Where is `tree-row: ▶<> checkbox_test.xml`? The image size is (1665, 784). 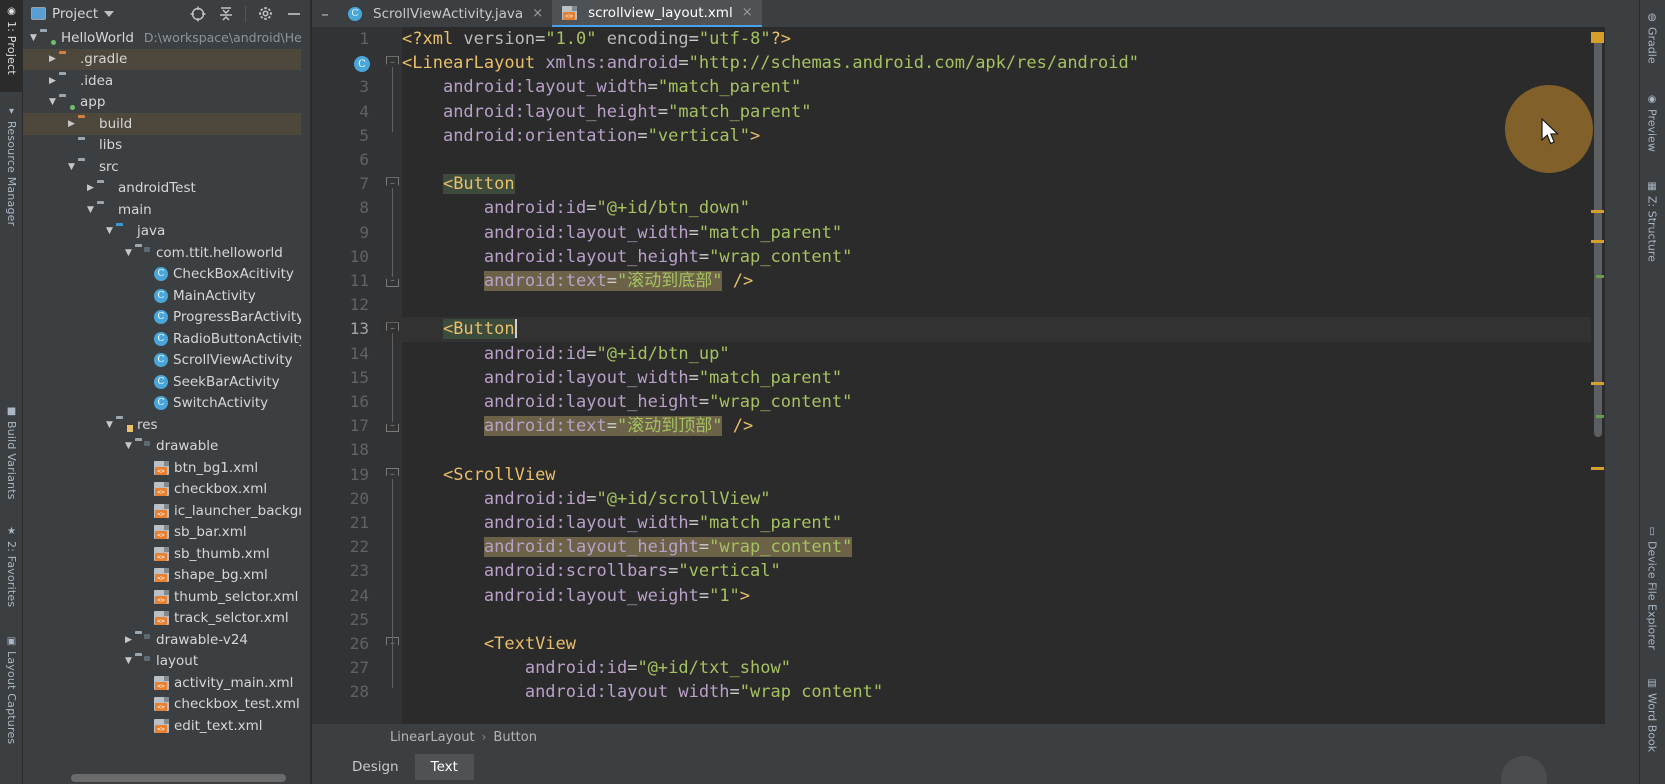 tree-row: ▶<> checkbox_test.xml is located at coordinates (162, 705).